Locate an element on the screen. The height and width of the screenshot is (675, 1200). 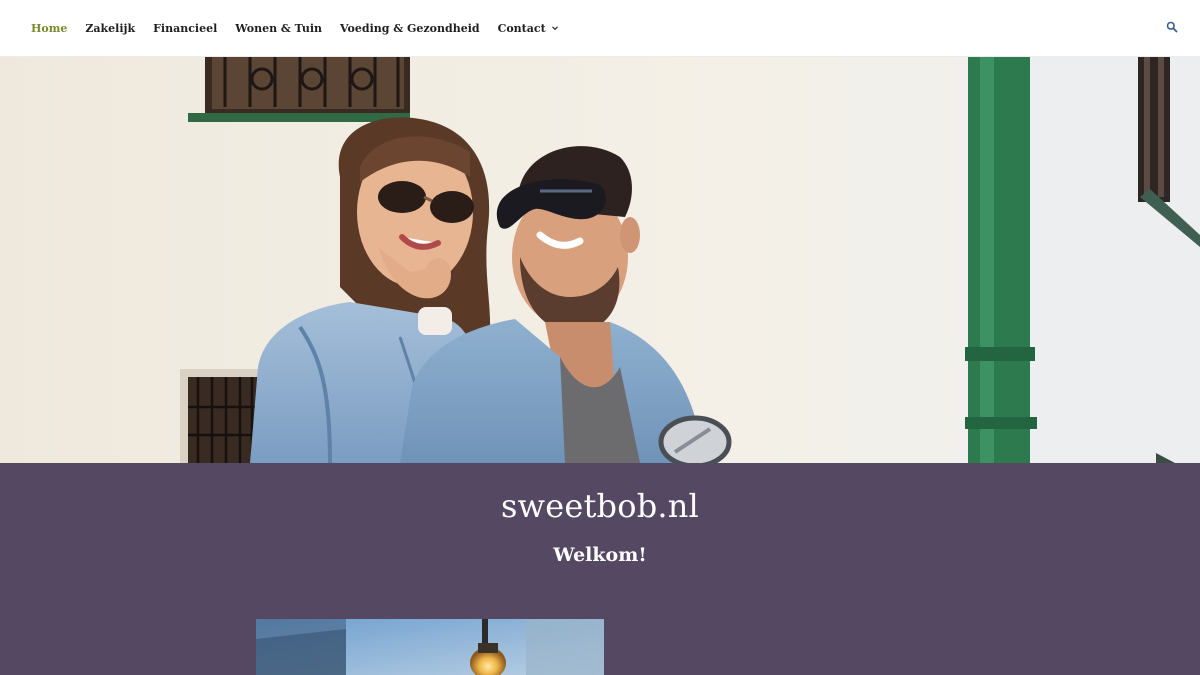
chevron-down-icon is located at coordinates (554, 28).